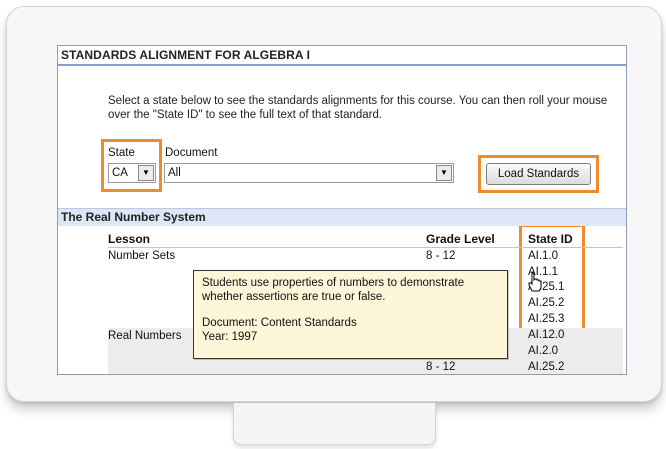 The width and height of the screenshot is (666, 449). I want to click on state-highlight, so click(131, 165).